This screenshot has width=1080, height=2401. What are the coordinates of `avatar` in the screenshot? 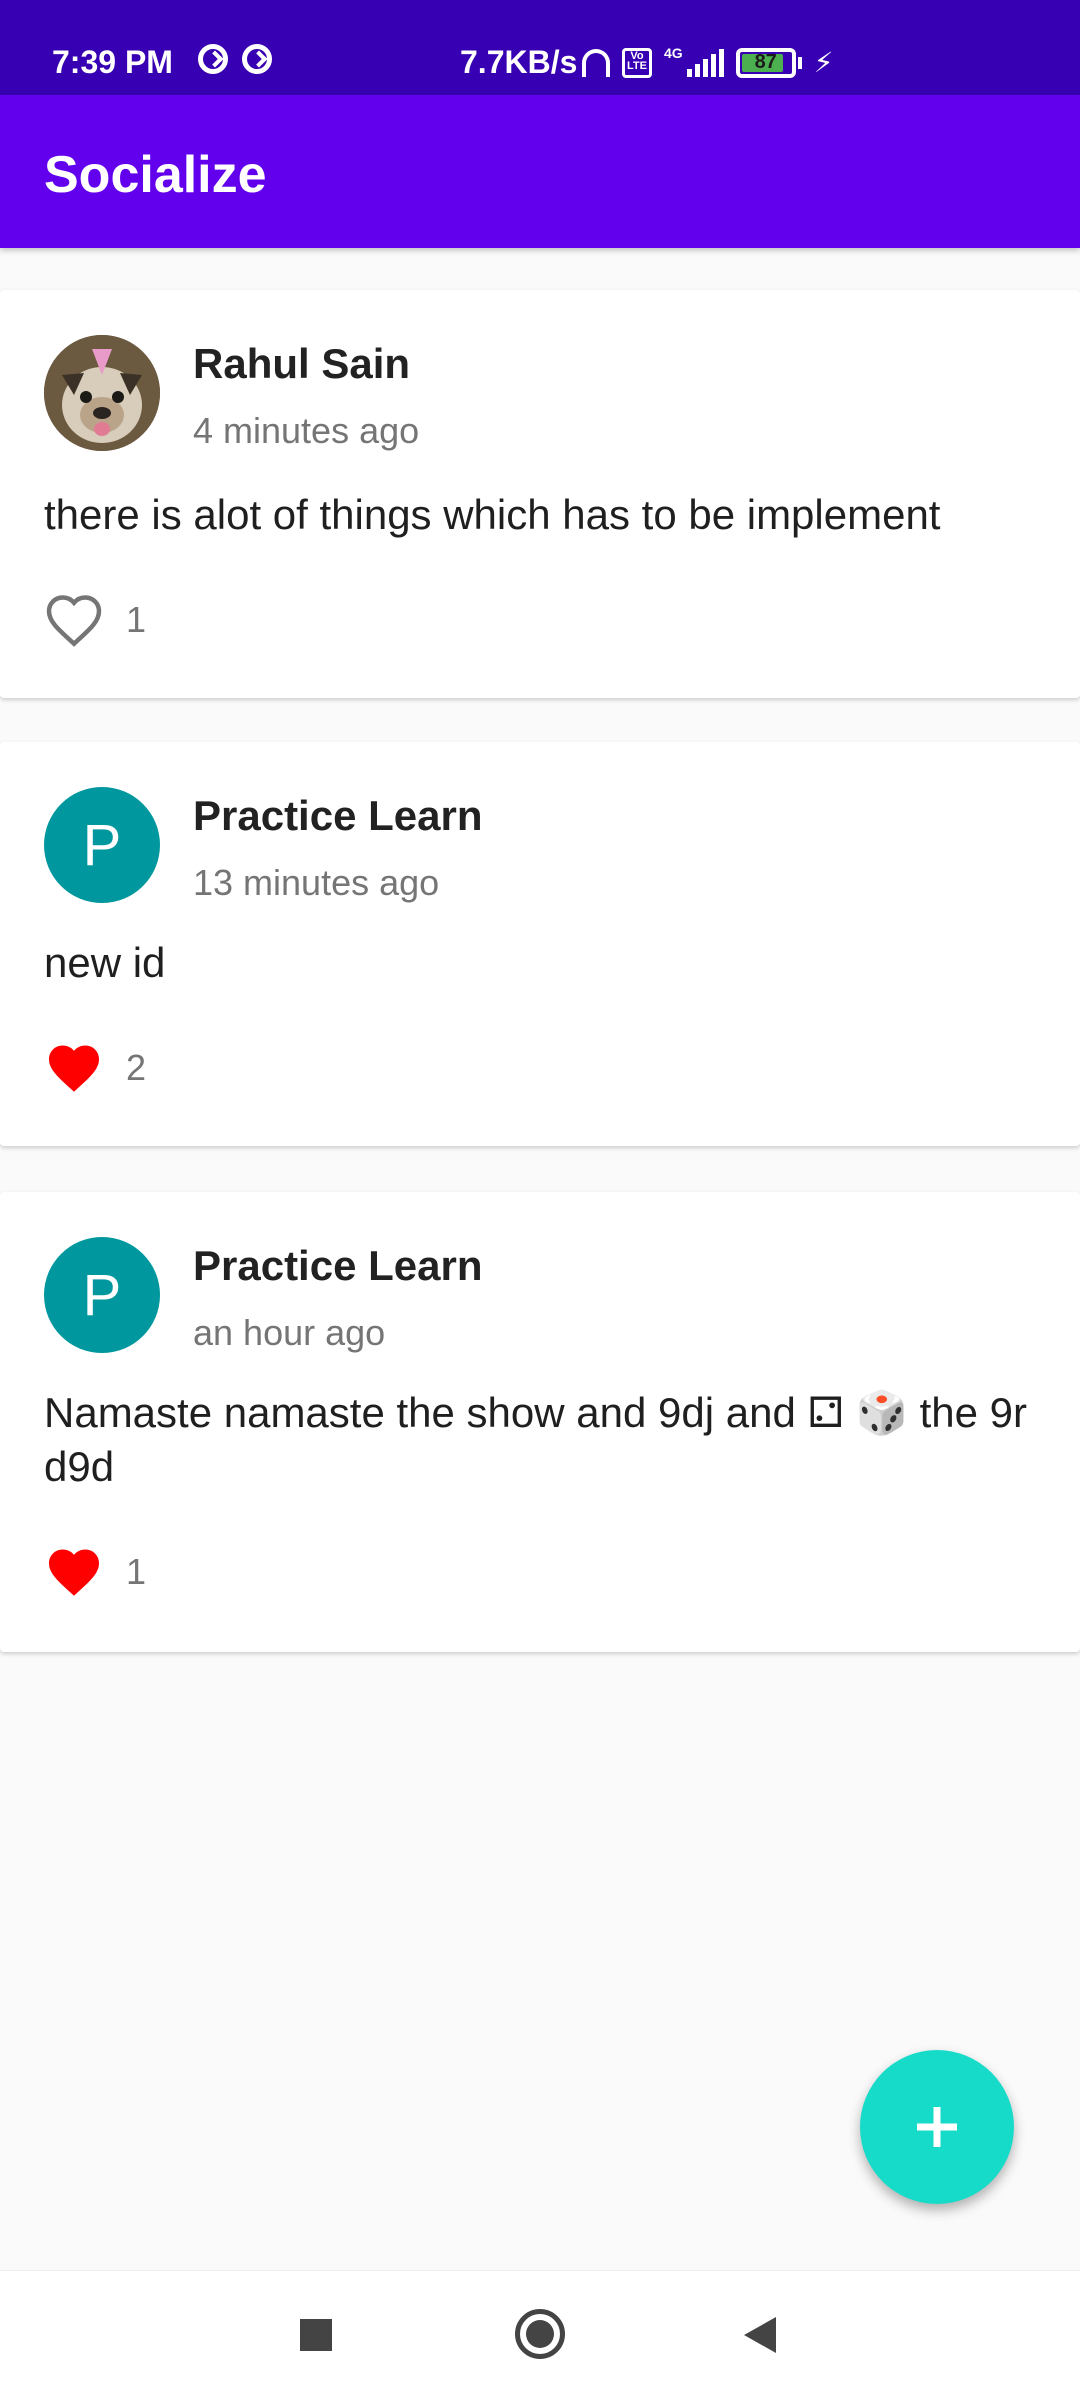 It's located at (102, 393).